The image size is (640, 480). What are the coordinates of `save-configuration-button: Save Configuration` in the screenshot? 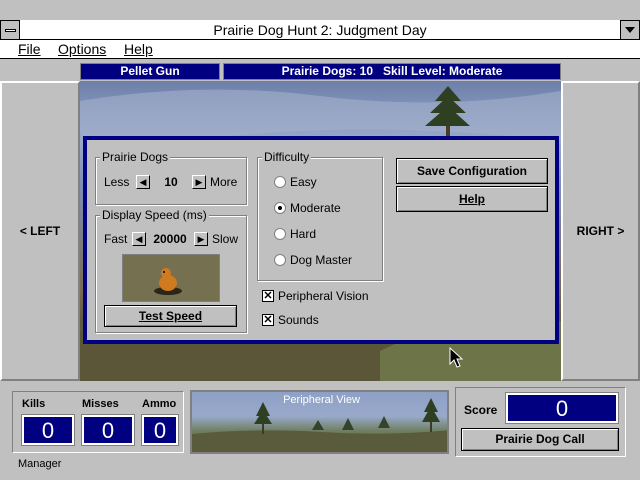 It's located at (472, 171).